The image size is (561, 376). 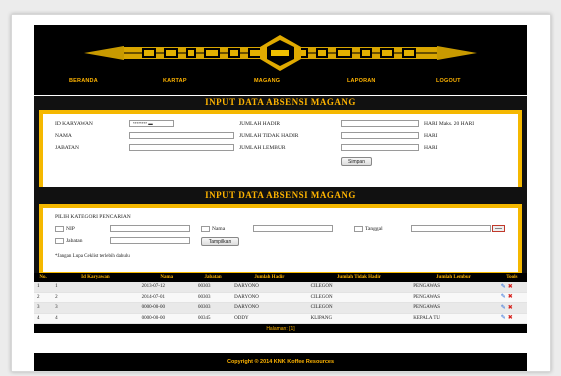 What do you see at coordinates (451, 228) in the screenshot?
I see `tanggal-input` at bounding box center [451, 228].